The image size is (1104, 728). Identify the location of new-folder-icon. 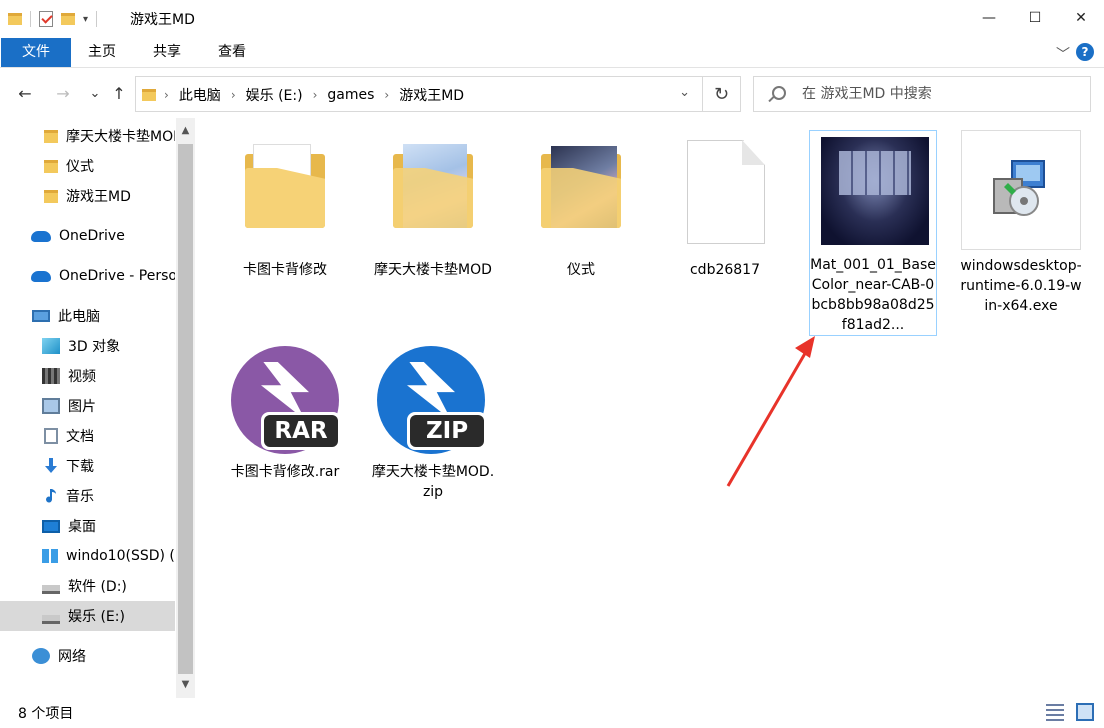
(68, 19).